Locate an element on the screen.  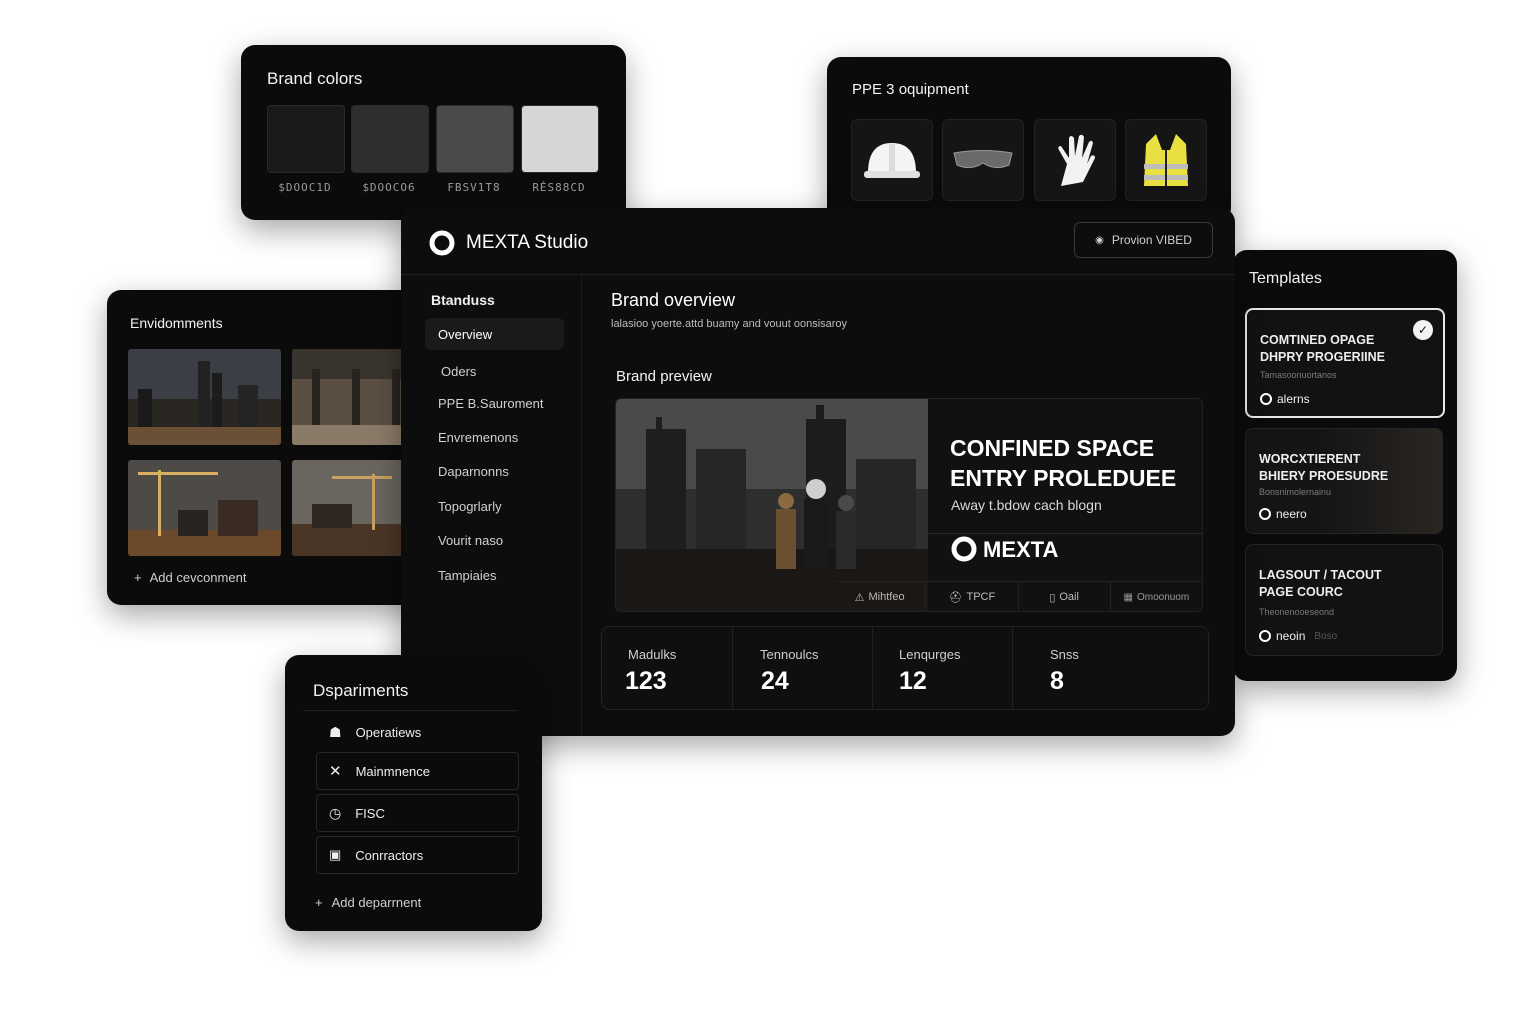
environments-title: Envidomments is located at coordinates (176, 323).